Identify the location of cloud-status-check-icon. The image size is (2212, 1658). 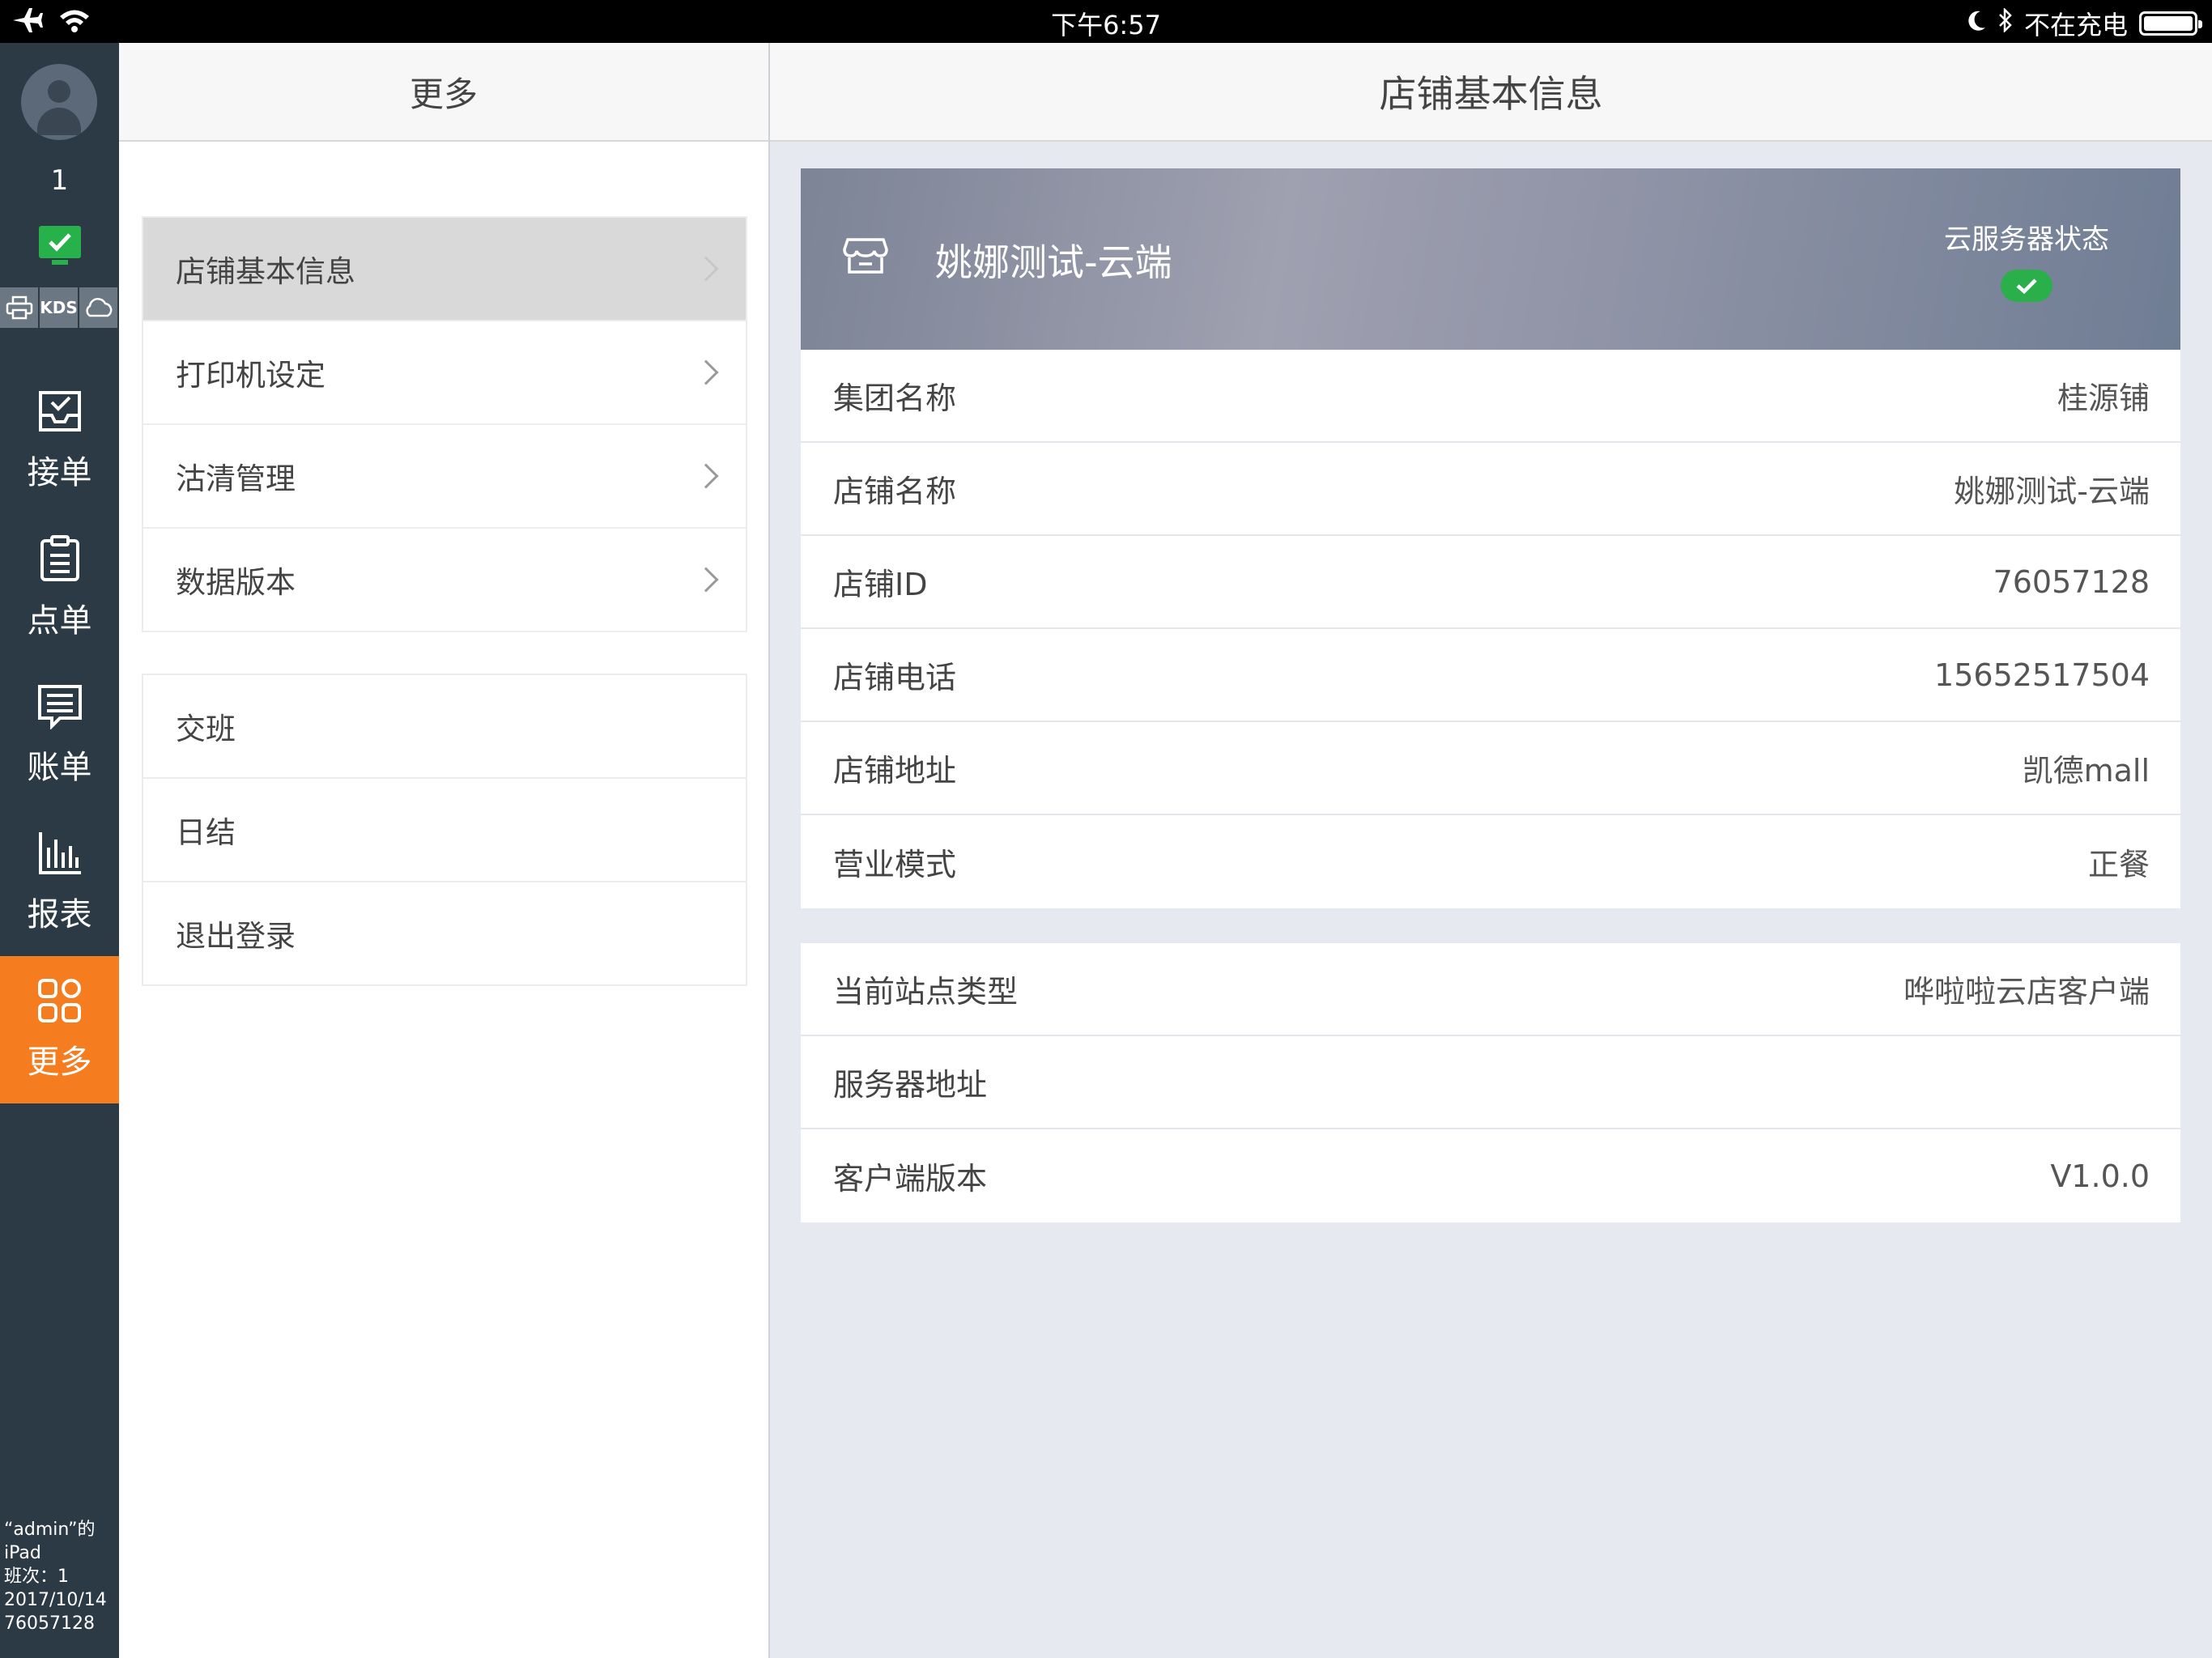
(2027, 286).